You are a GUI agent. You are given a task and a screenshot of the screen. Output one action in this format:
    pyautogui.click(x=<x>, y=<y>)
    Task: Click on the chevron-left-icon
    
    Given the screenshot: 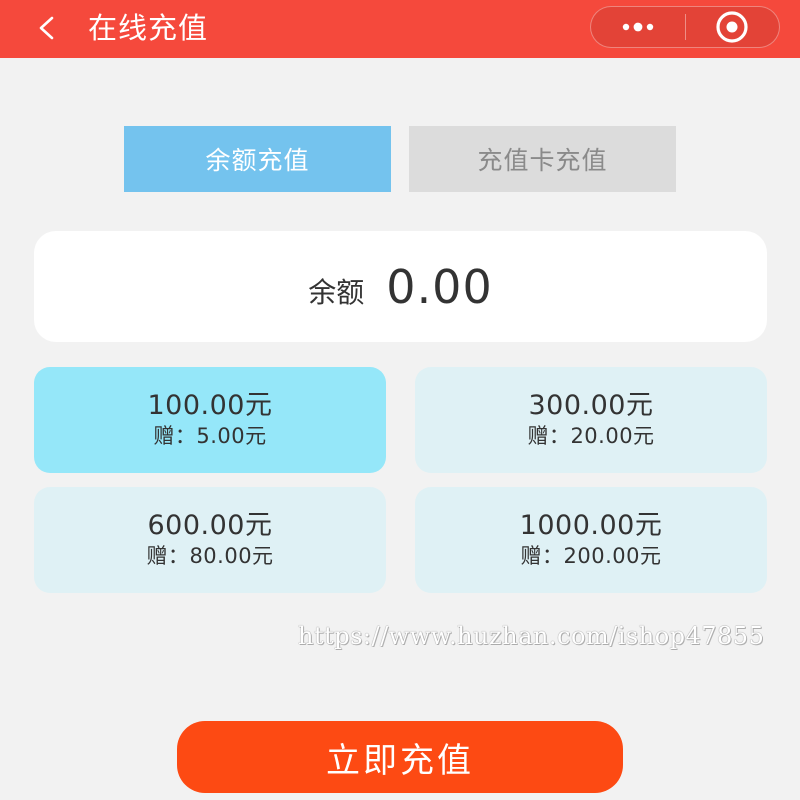 What is the action you would take?
    pyautogui.click(x=46, y=28)
    